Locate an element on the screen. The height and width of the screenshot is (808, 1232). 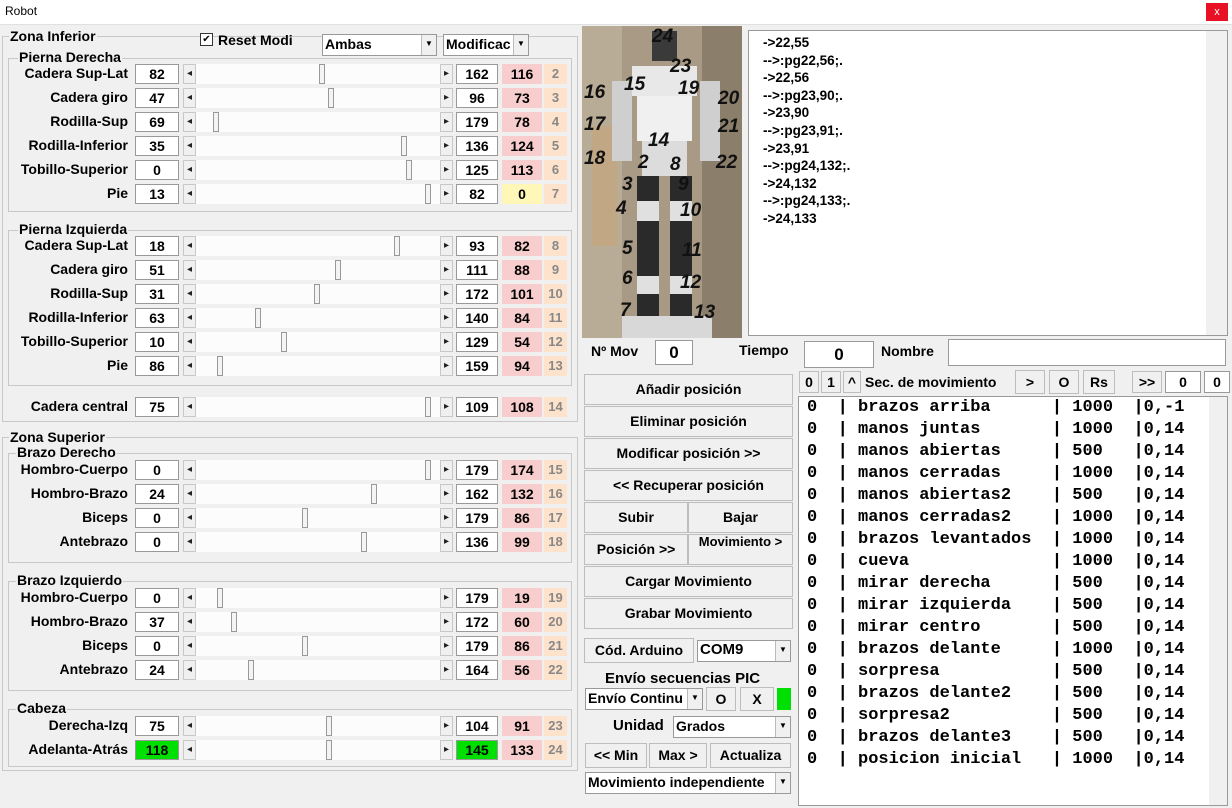
joint-value-field: 51 is located at coordinates (157, 270).